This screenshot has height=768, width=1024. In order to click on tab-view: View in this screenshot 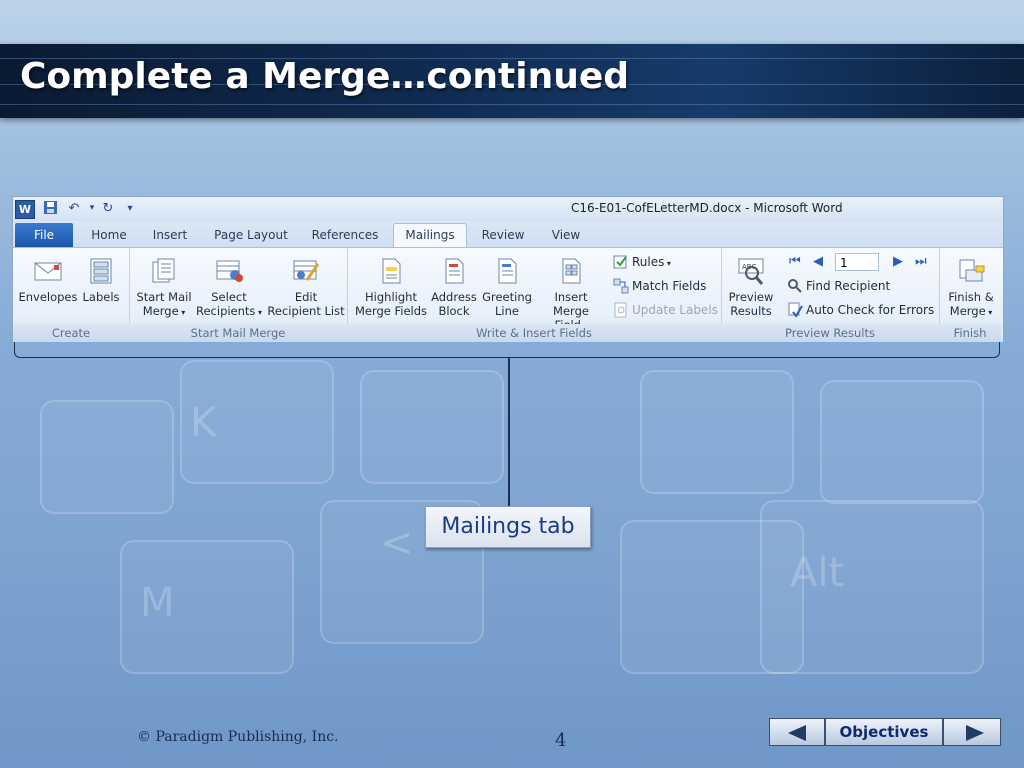, I will do `click(566, 235)`.